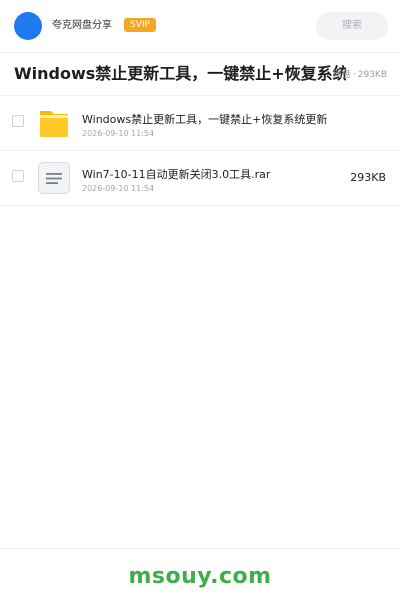 The width and height of the screenshot is (400, 600). I want to click on file-name: Win7-10-11自动更新关闭3.0工具.rar, so click(212, 175).